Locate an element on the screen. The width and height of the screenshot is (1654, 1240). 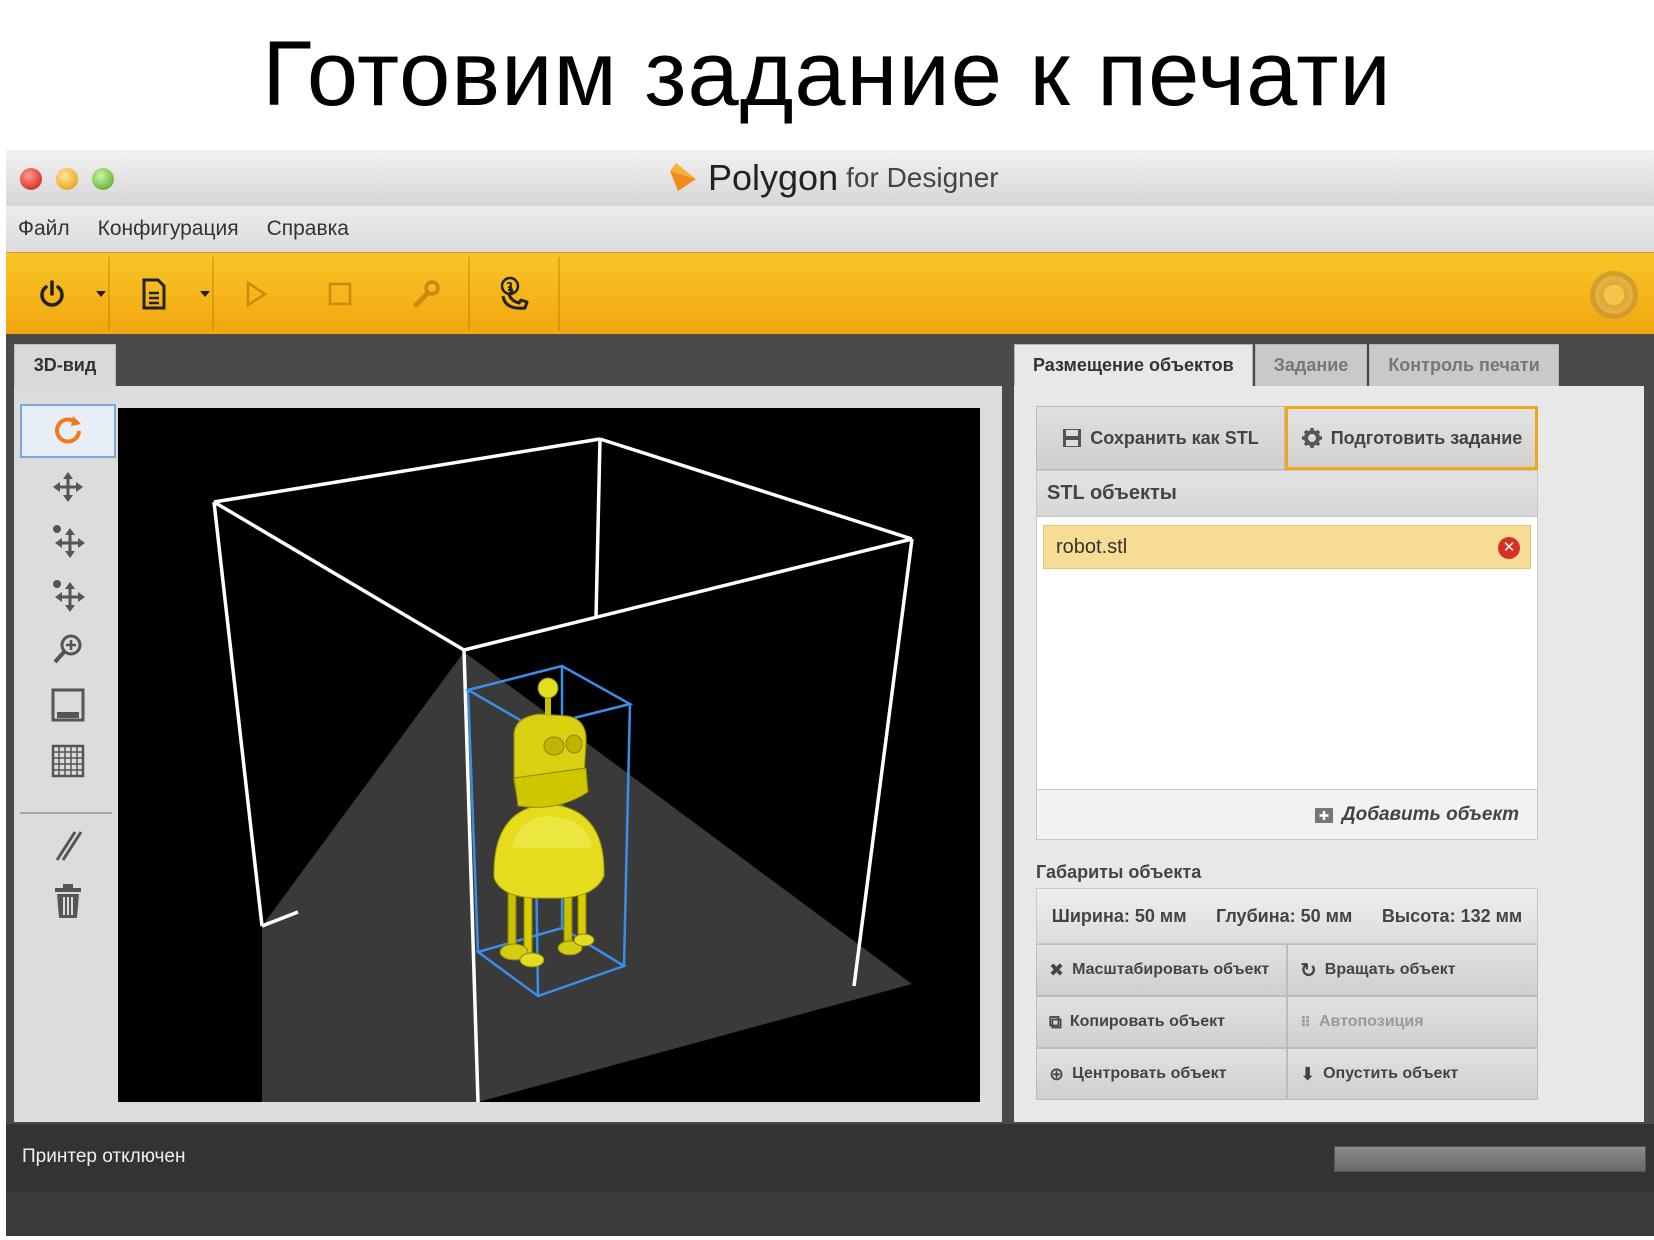
height-value: Высота: 132 мм is located at coordinates (1452, 915).